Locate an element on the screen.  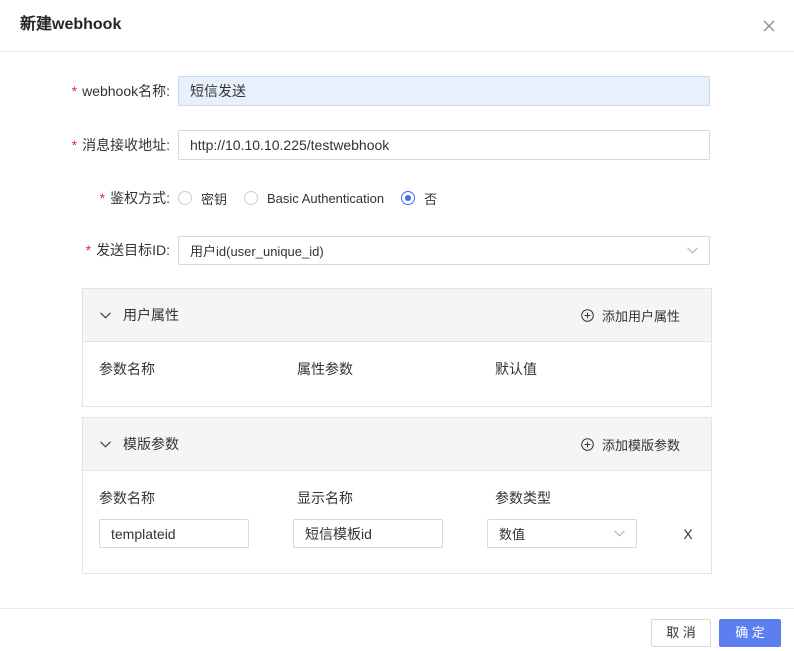
add-user-attribute-button: 添加用户属性 is located at coordinates (630, 315).